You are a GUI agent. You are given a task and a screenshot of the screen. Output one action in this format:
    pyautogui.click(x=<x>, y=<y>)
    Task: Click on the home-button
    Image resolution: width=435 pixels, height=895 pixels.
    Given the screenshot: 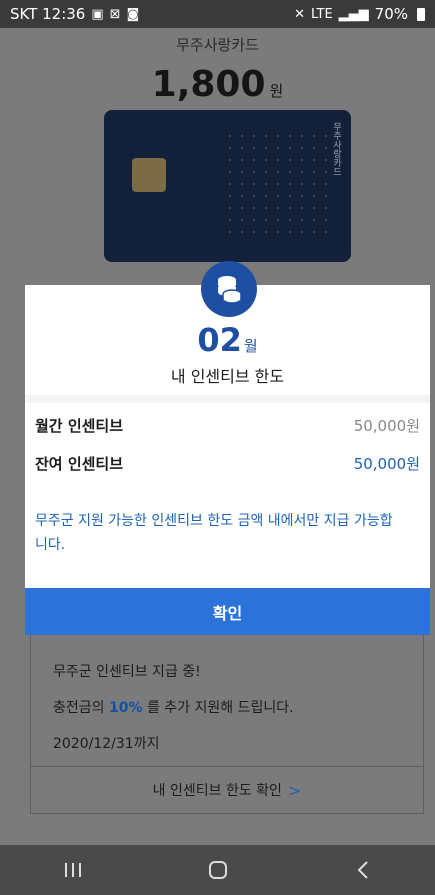 What is the action you would take?
    pyautogui.click(x=218, y=870)
    